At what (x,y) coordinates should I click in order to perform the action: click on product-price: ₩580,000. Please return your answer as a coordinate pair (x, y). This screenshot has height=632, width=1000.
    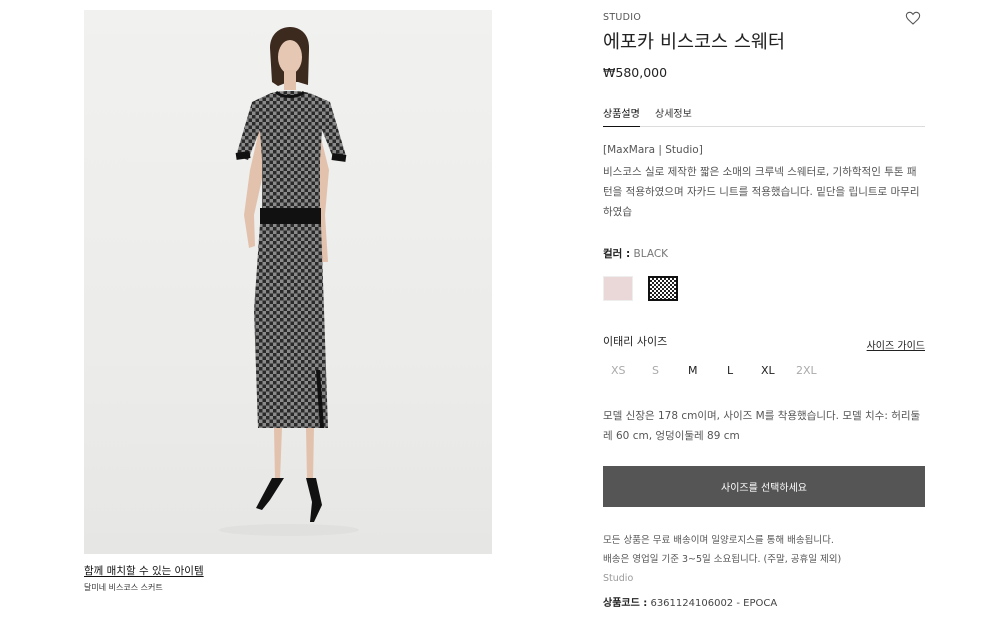
    Looking at the image, I should click on (635, 72).